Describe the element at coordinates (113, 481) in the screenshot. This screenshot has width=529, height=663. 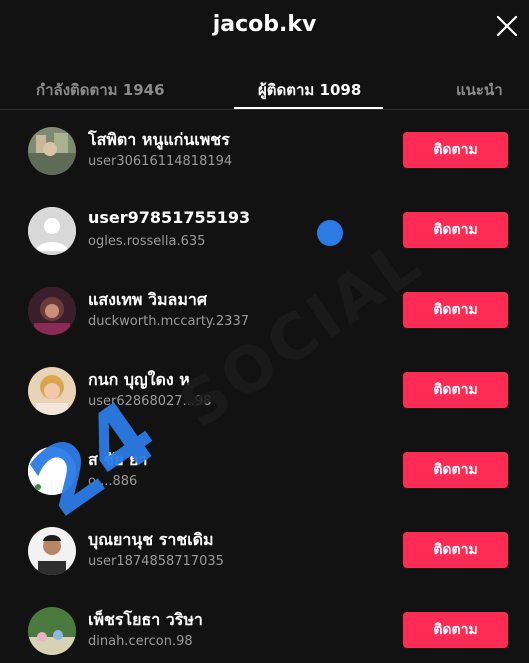
I see `follower-handle: o ...886` at that location.